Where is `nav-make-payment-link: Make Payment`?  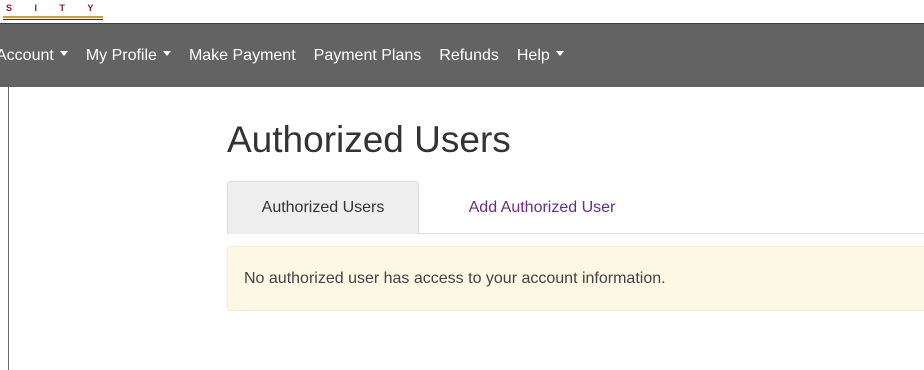
nav-make-payment-link: Make Payment is located at coordinates (242, 55).